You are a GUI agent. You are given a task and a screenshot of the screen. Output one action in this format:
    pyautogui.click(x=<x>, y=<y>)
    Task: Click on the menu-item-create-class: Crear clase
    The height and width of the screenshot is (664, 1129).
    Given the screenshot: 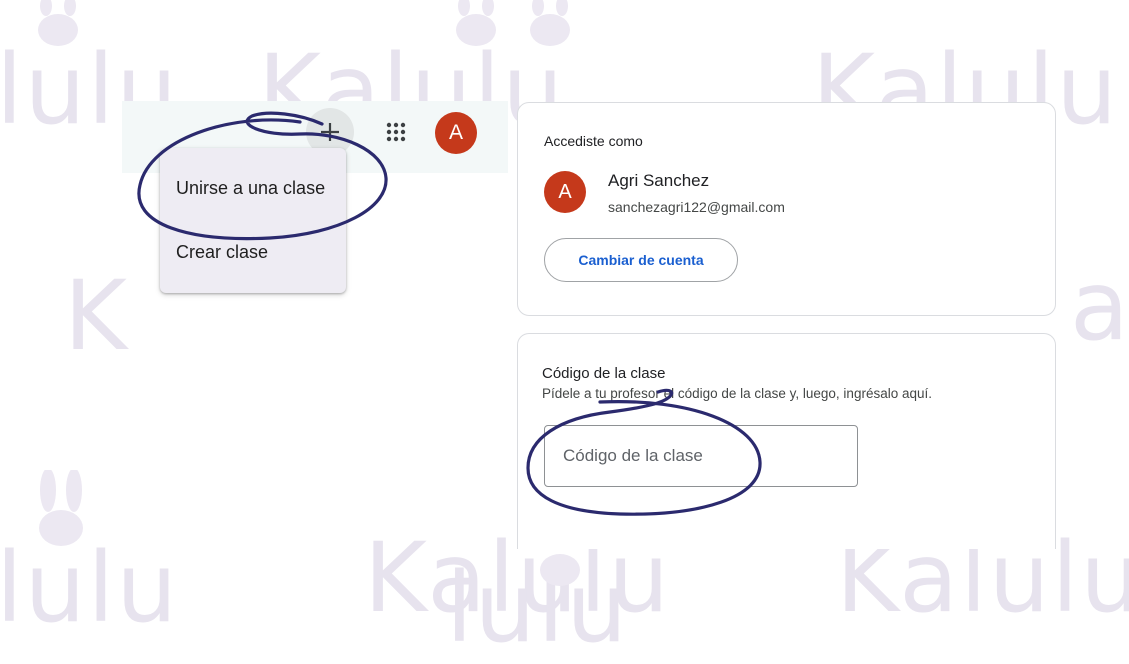 What is the action you would take?
    pyautogui.click(x=222, y=252)
    